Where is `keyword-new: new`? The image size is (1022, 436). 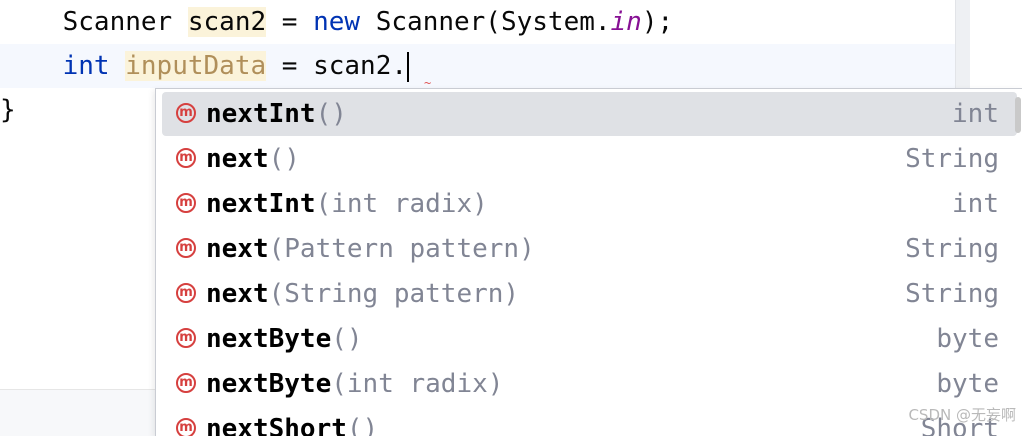 keyword-new: new is located at coordinates (337, 22).